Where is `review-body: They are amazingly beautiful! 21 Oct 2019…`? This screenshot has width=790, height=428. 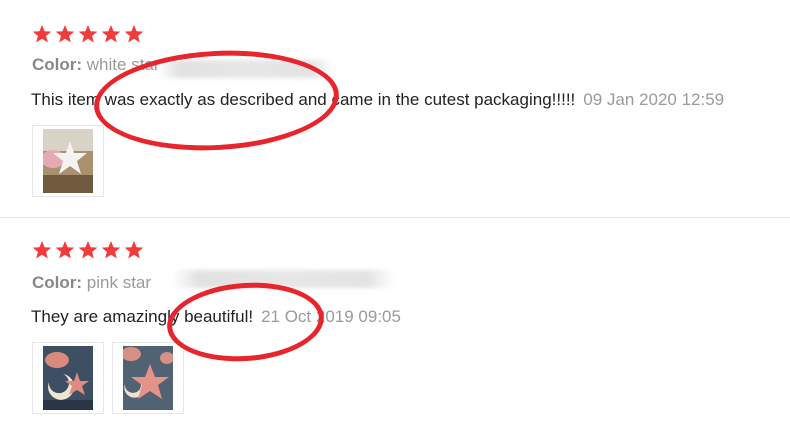
review-body: They are amazingly beautiful! 21 Oct 2019… is located at coordinates (216, 317).